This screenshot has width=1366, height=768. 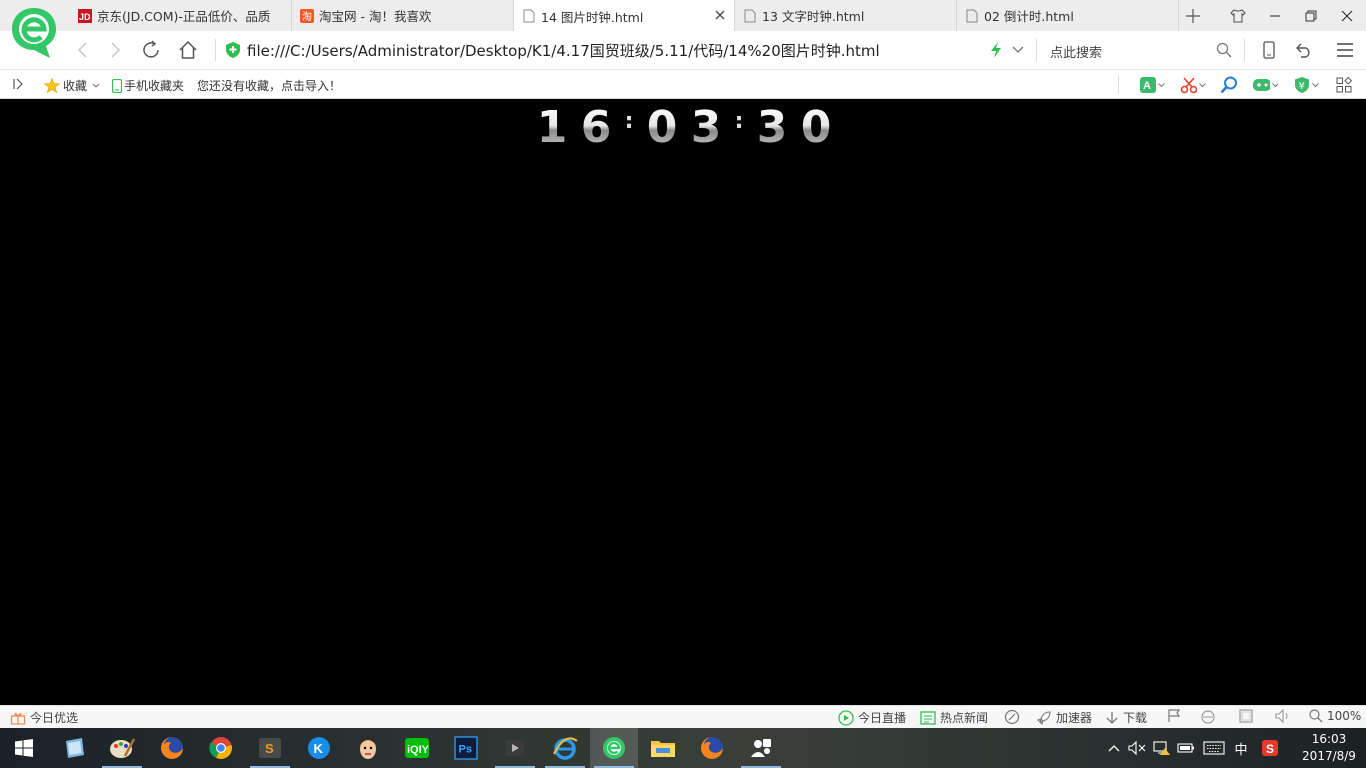 I want to click on news-icon, so click(x=928, y=717).